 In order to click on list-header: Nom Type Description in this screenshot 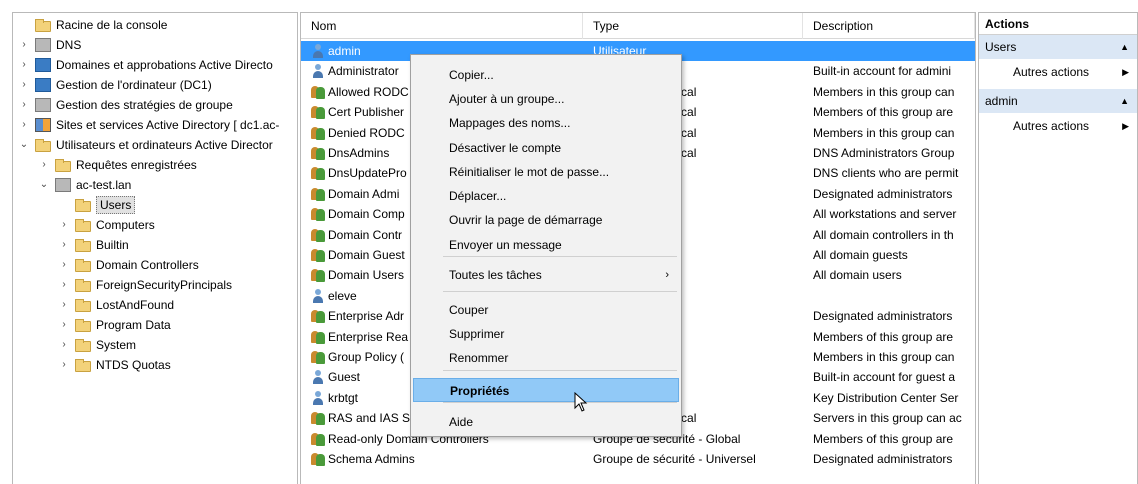, I will do `click(638, 26)`.